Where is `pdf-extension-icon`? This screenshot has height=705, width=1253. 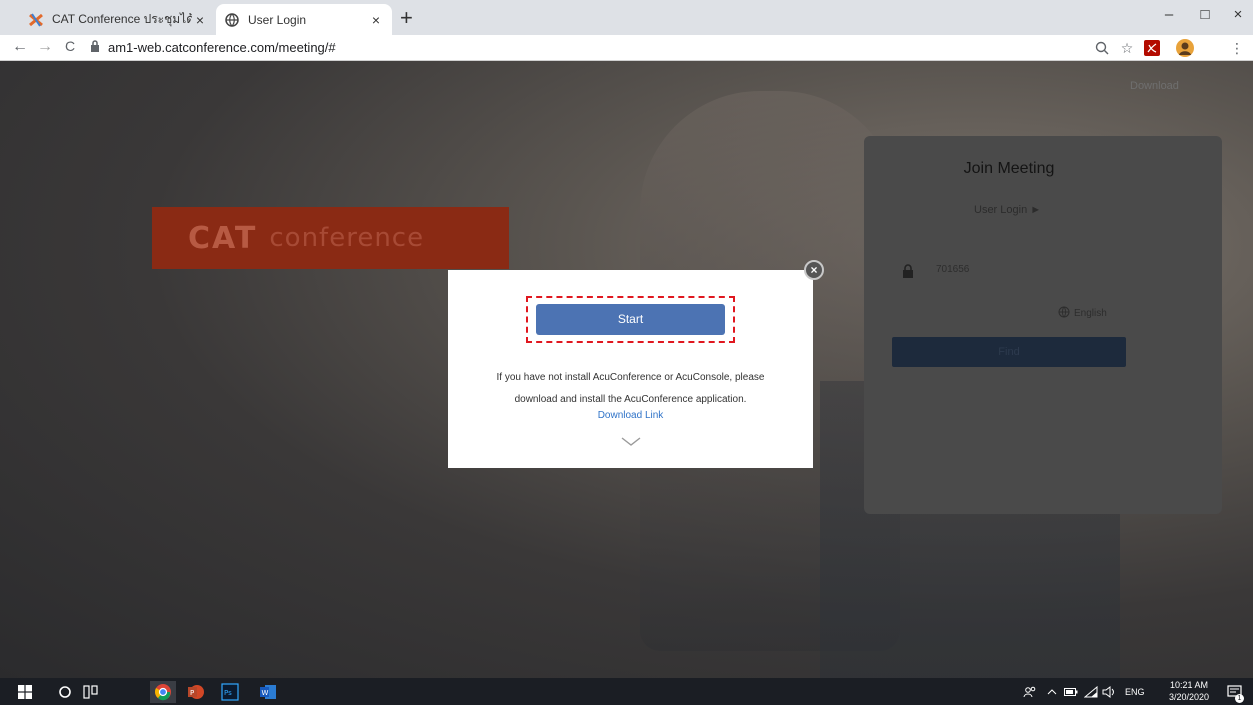 pdf-extension-icon is located at coordinates (1152, 48).